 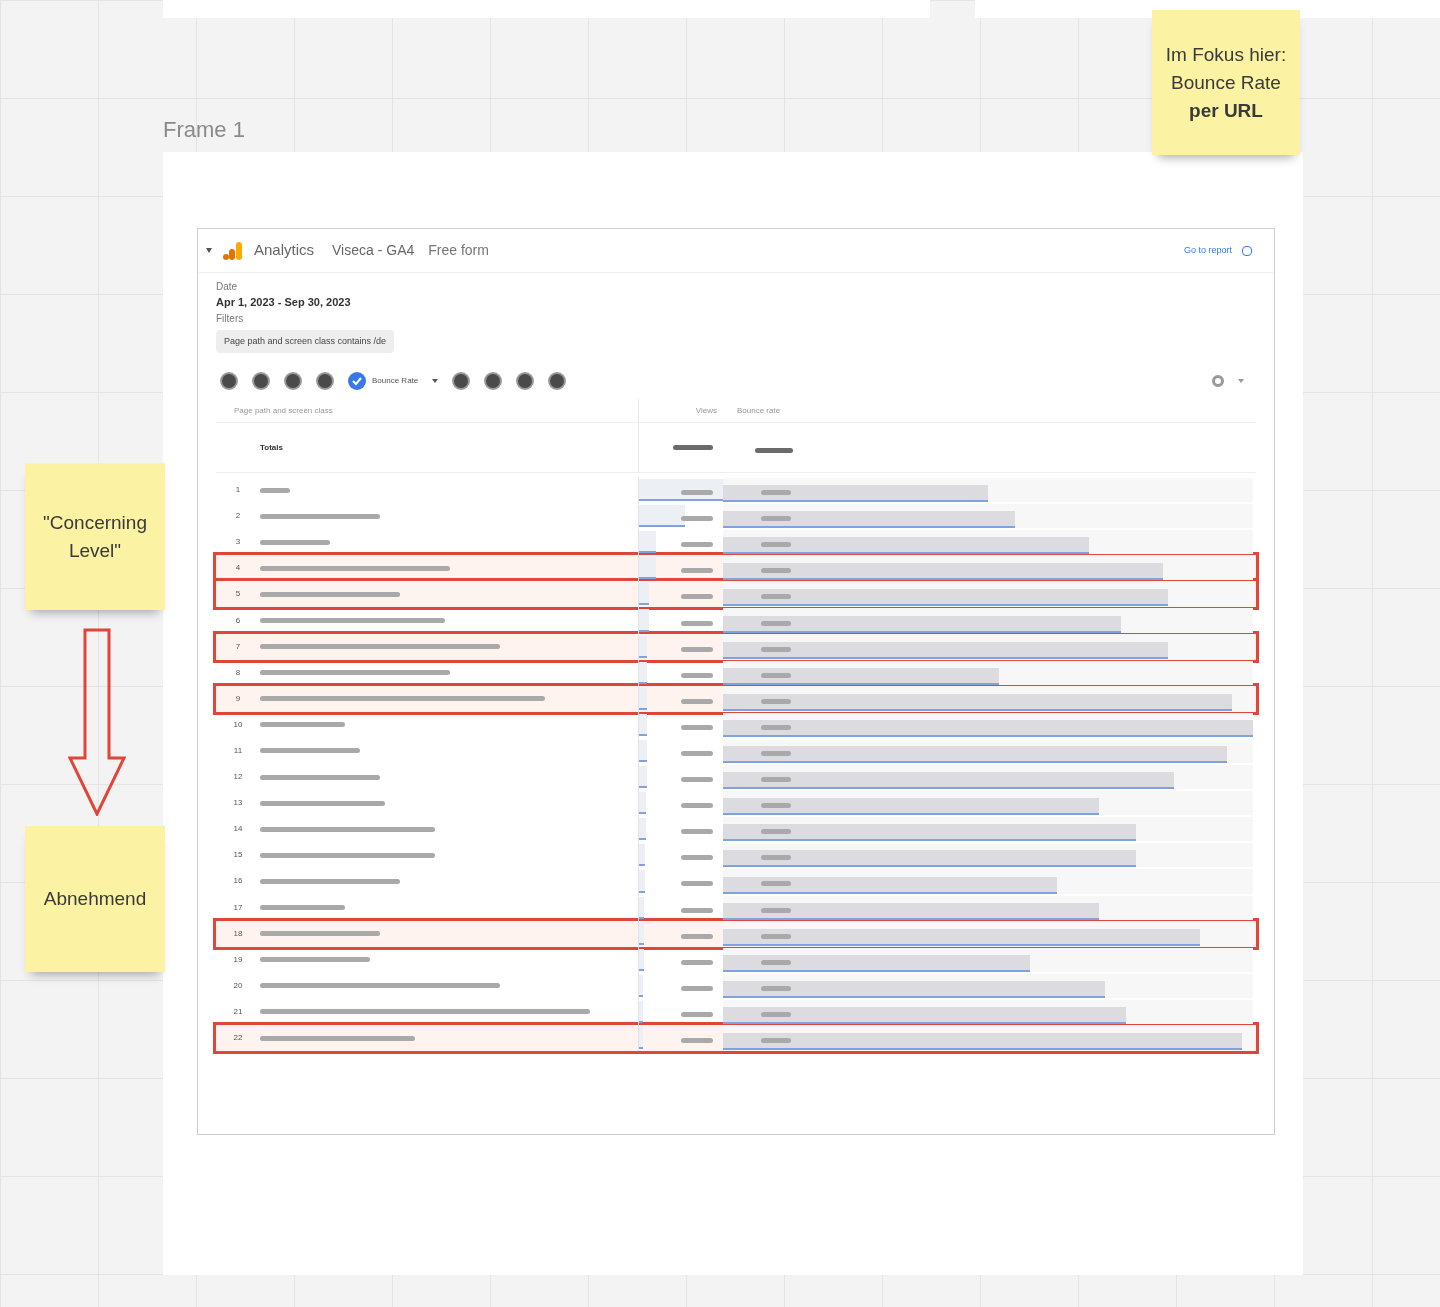 What do you see at coordinates (736, 724) in the screenshot?
I see `table-row: 10` at bounding box center [736, 724].